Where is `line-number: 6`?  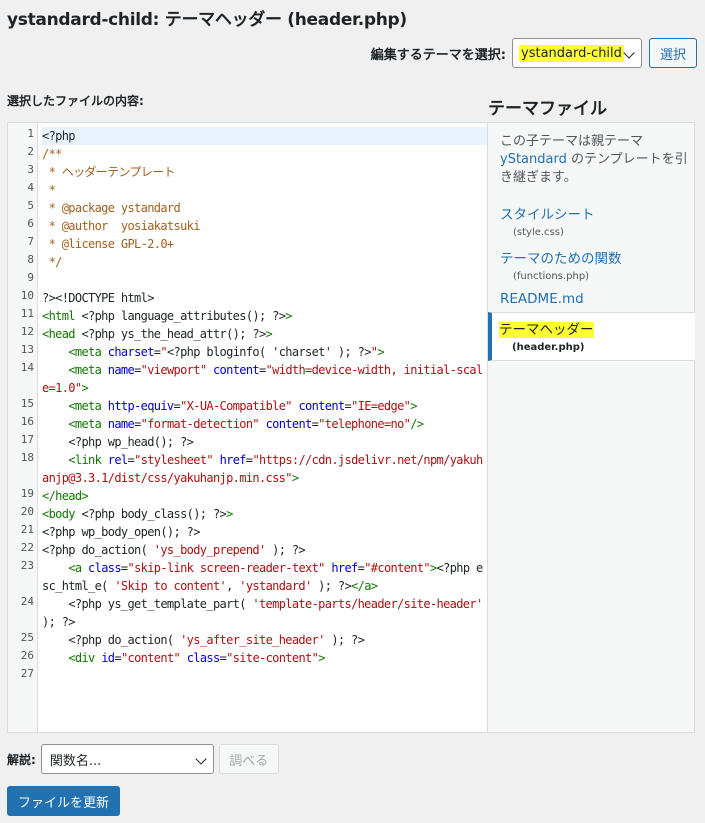
line-number: 6 is located at coordinates (30, 223).